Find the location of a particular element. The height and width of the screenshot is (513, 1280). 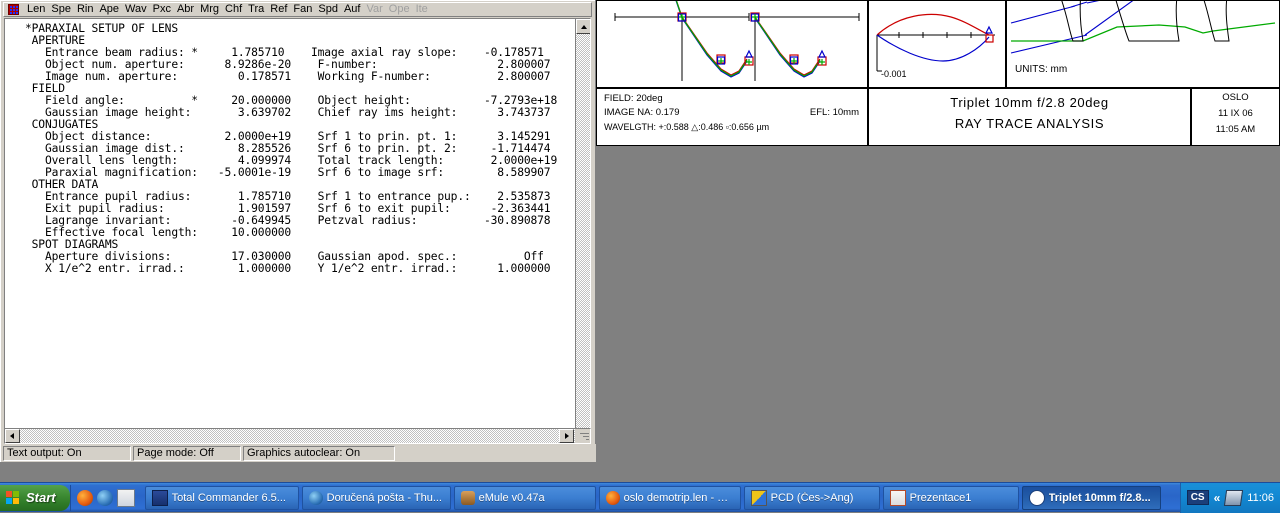

menu-item-spd: Spd is located at coordinates (328, 9).